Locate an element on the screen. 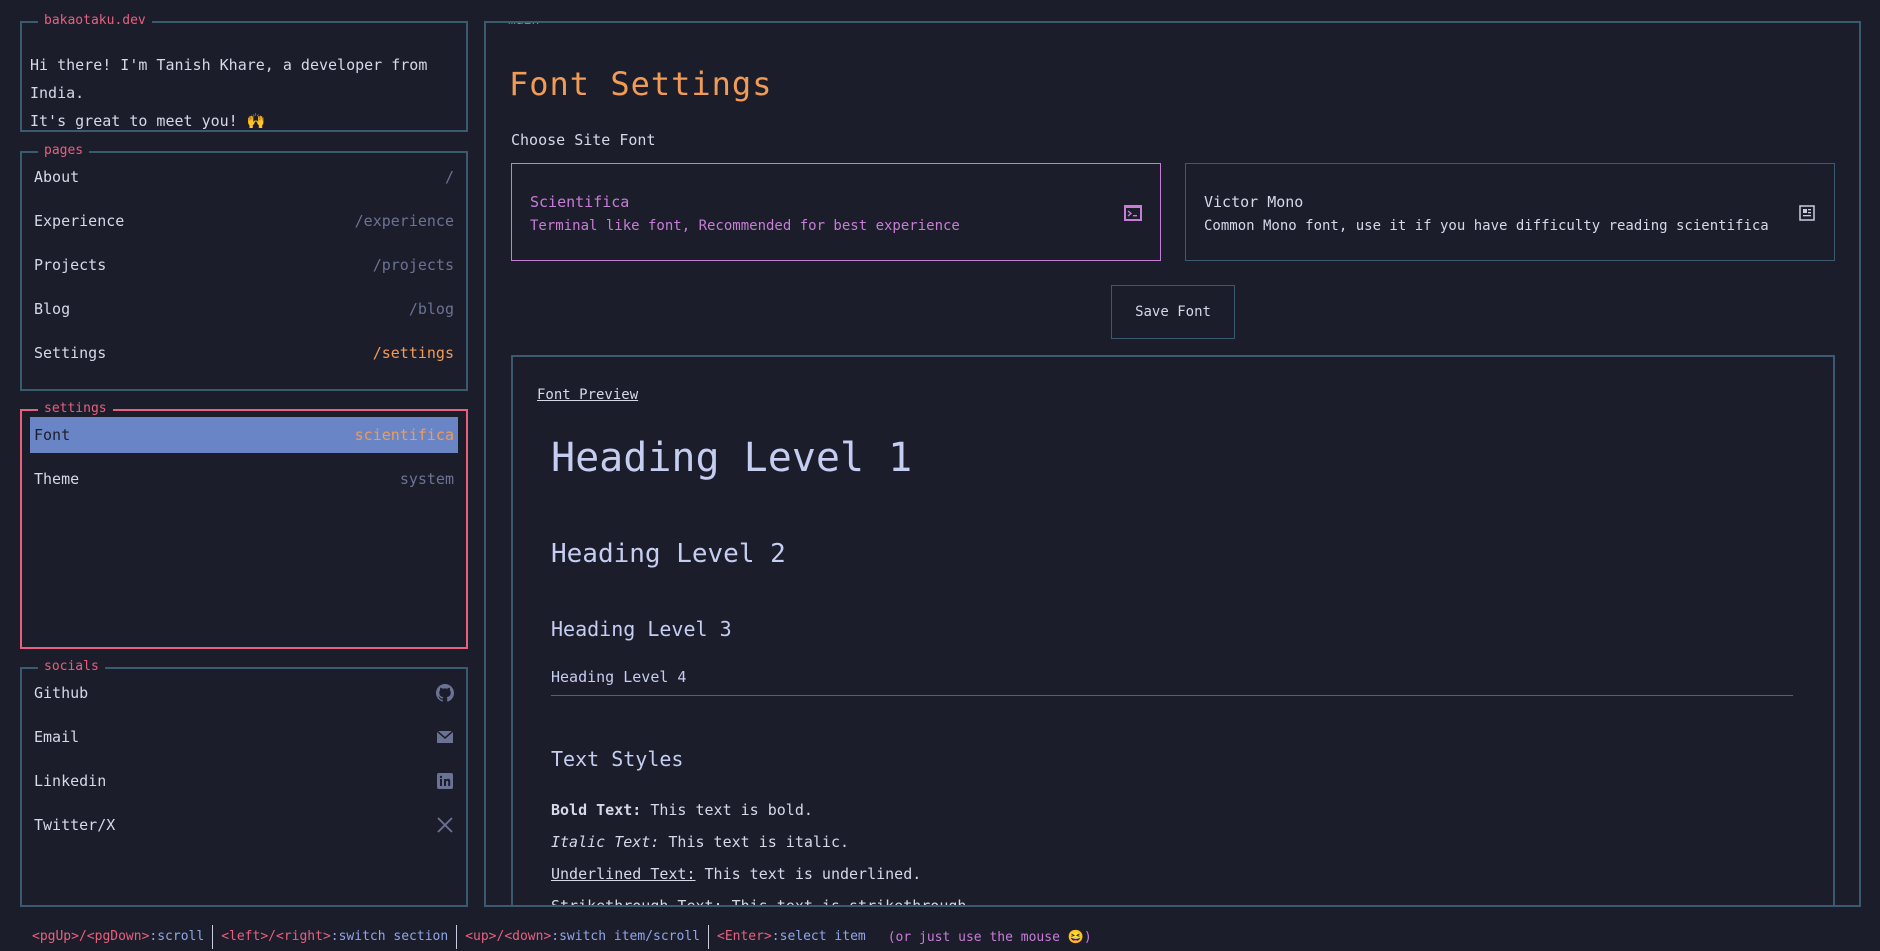 This screenshot has width=1880, height=951. settings-panel: settings Font scientifica Theme system is located at coordinates (244, 525).